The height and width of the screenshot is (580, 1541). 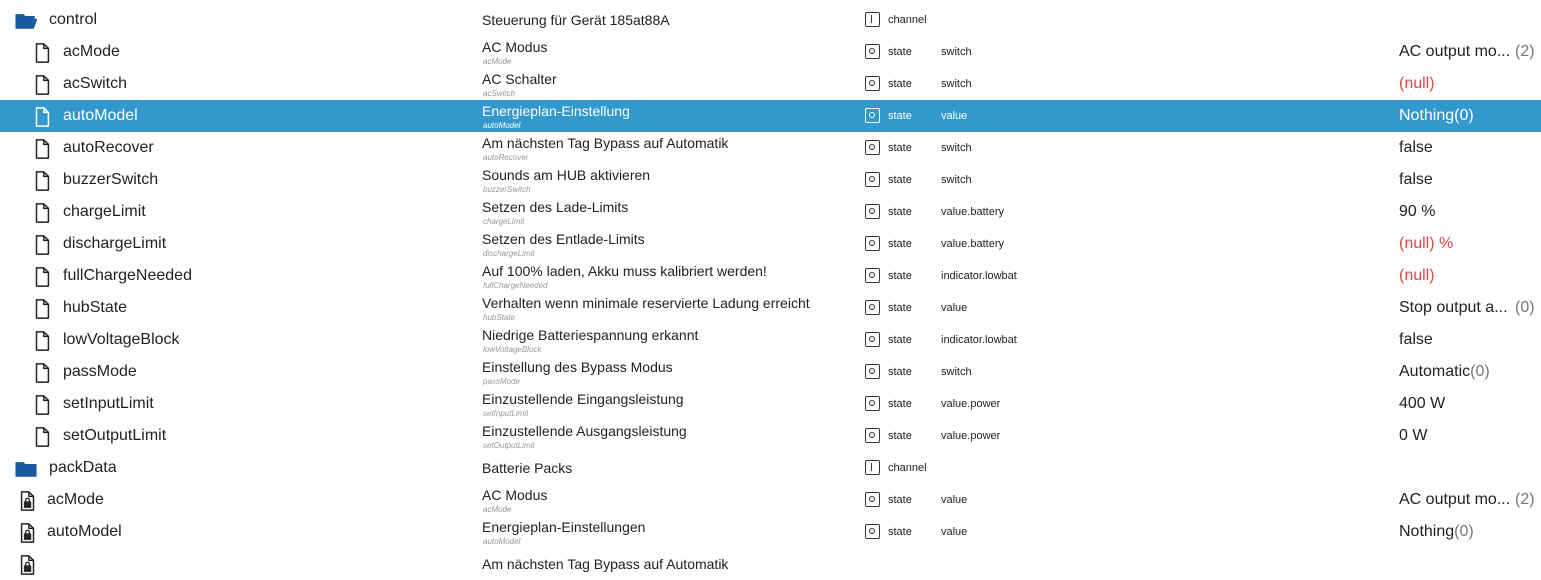 I want to click on object-value-text: 90 %, so click(x=1417, y=211).